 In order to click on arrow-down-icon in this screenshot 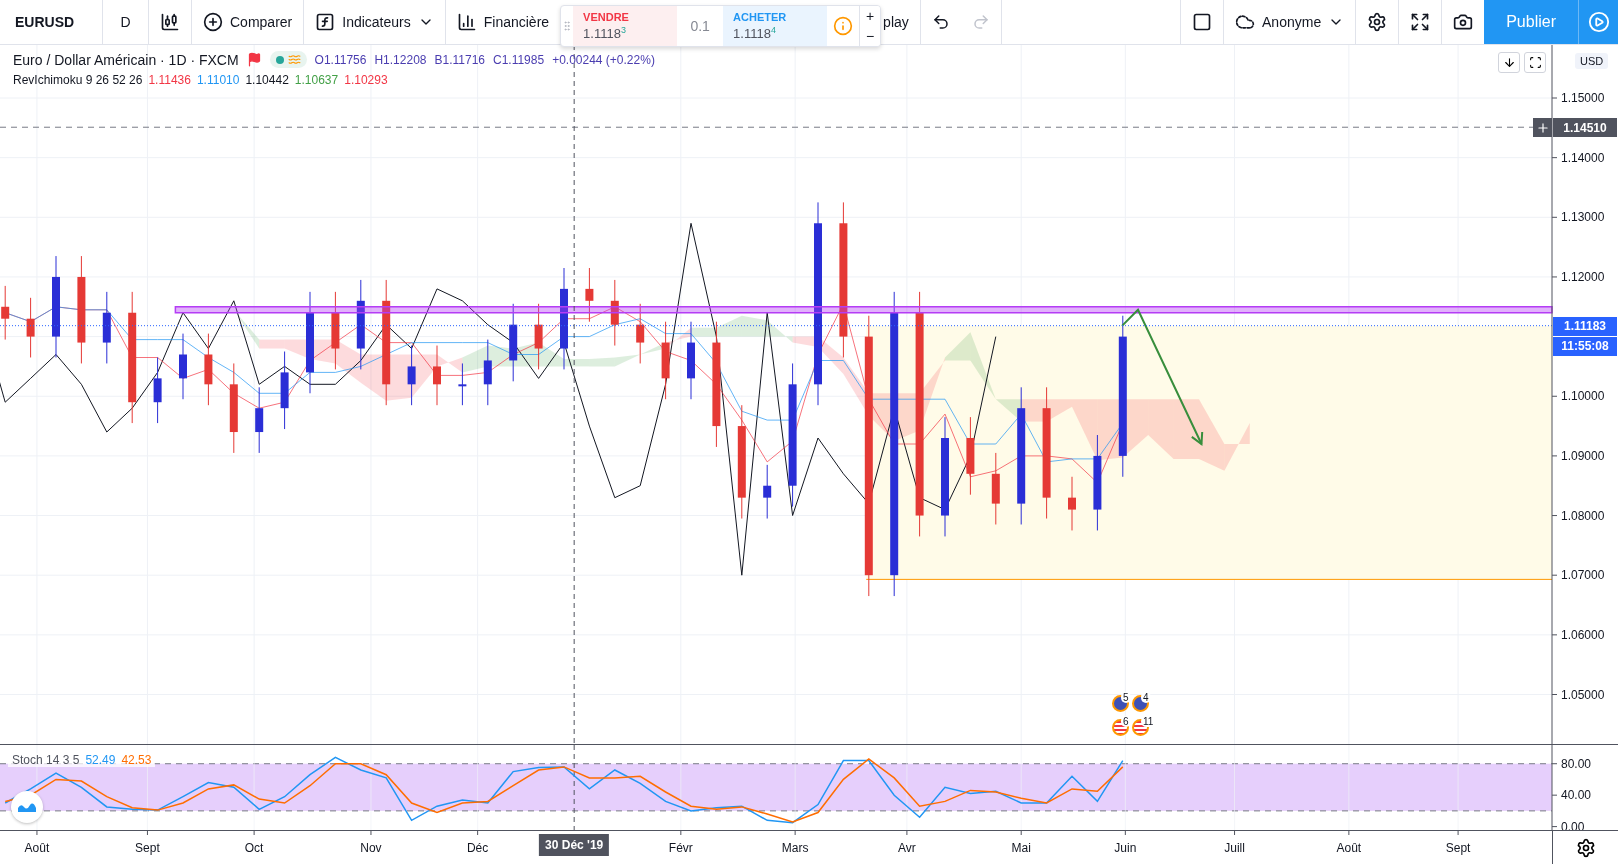, I will do `click(1509, 62)`.